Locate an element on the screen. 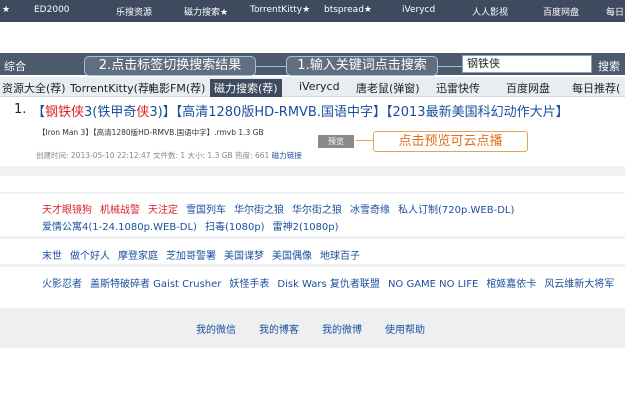 The height and width of the screenshot is (400, 625). hot-tag: 芝加哥警署 is located at coordinates (191, 256).